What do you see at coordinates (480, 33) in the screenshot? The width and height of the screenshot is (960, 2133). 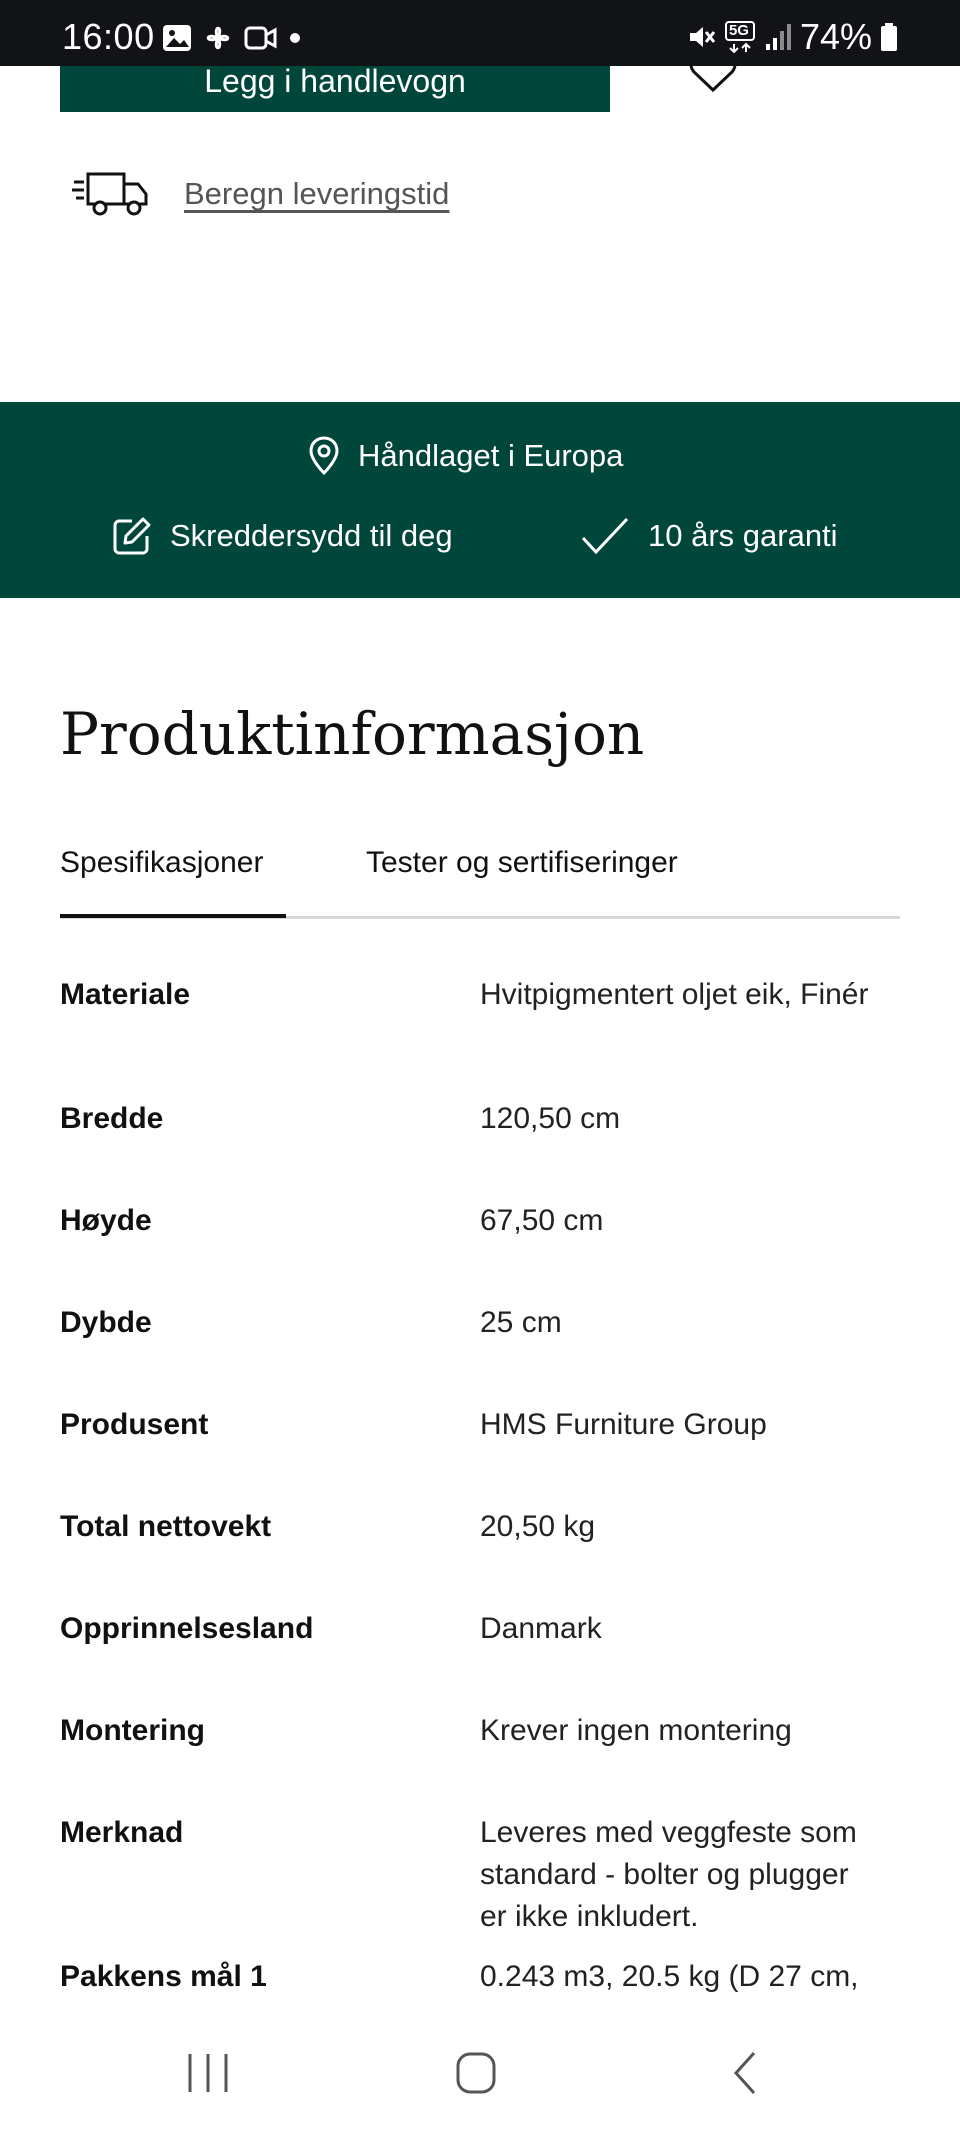 I see `status-bar: 16:00 5G 74%` at bounding box center [480, 33].